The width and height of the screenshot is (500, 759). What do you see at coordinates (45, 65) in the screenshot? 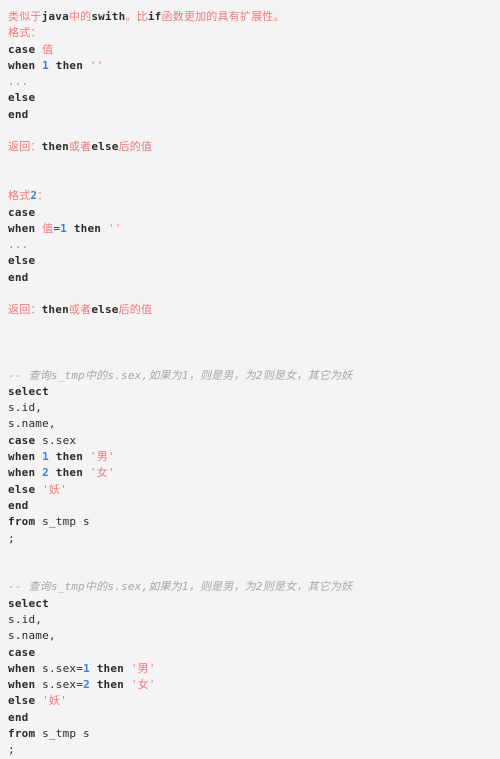
I see `format-1-when-number: 1` at bounding box center [45, 65].